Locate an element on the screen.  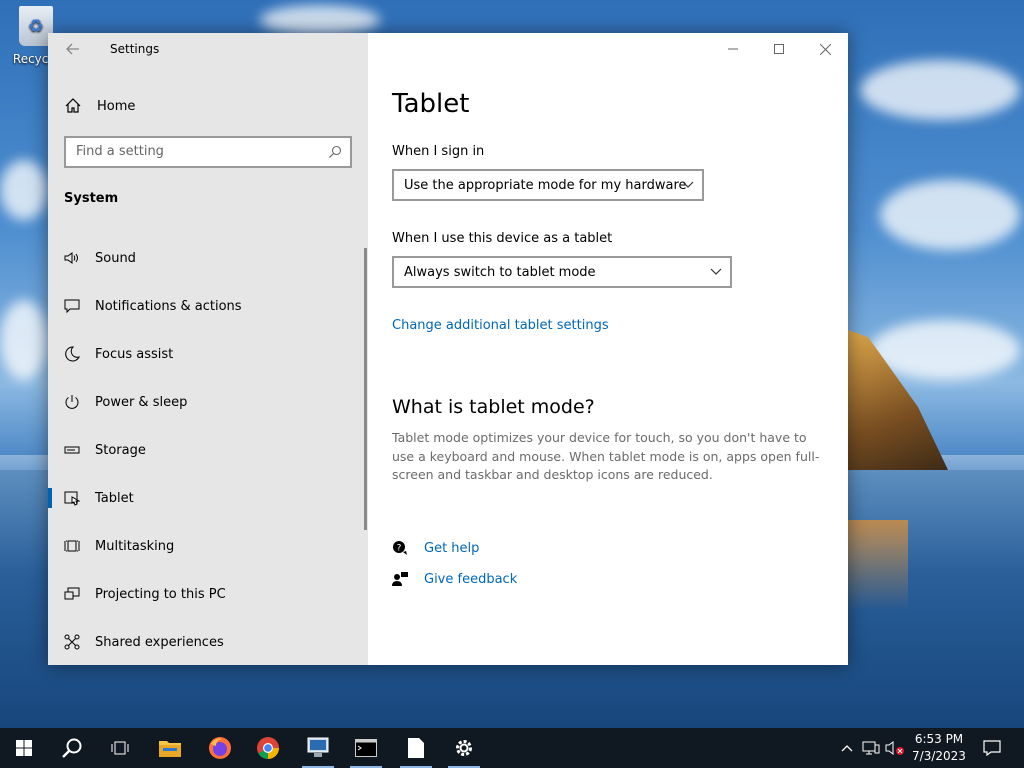
shared-icon is located at coordinates (72, 642).